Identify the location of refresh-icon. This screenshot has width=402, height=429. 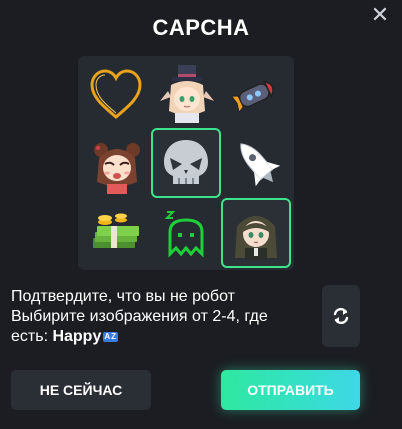
(341, 316).